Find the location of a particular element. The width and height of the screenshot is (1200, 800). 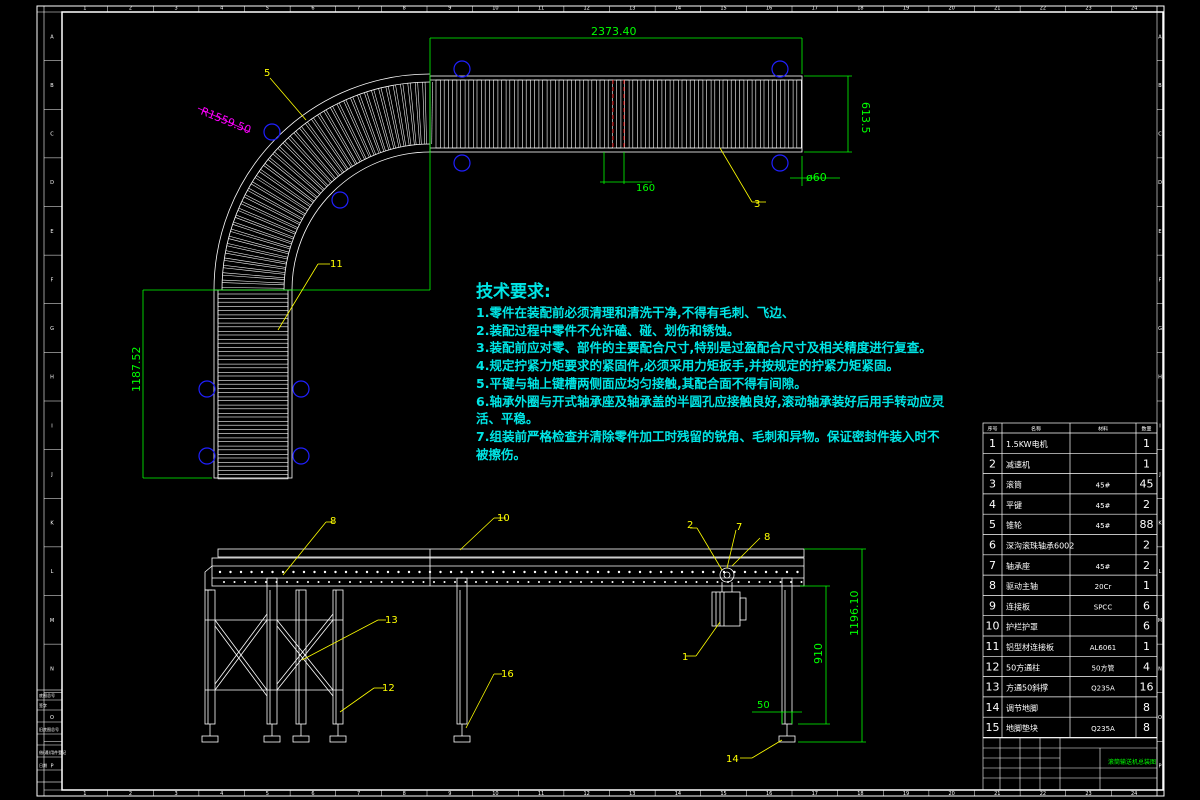

top-rail is located at coordinates (511, 553).